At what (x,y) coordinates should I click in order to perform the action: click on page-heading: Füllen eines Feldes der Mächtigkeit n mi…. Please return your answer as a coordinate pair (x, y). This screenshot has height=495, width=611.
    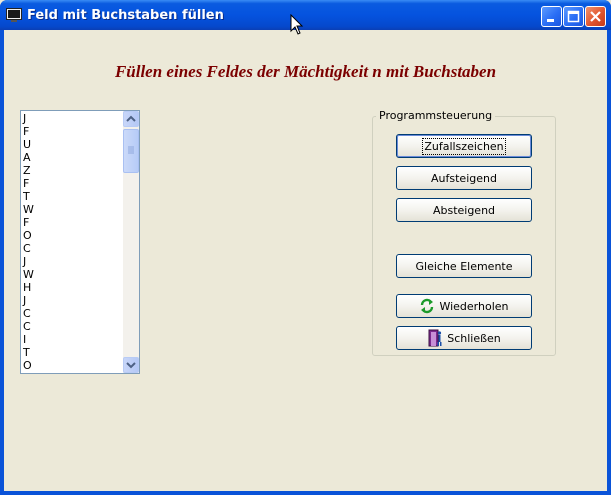
    Looking at the image, I should click on (305, 71).